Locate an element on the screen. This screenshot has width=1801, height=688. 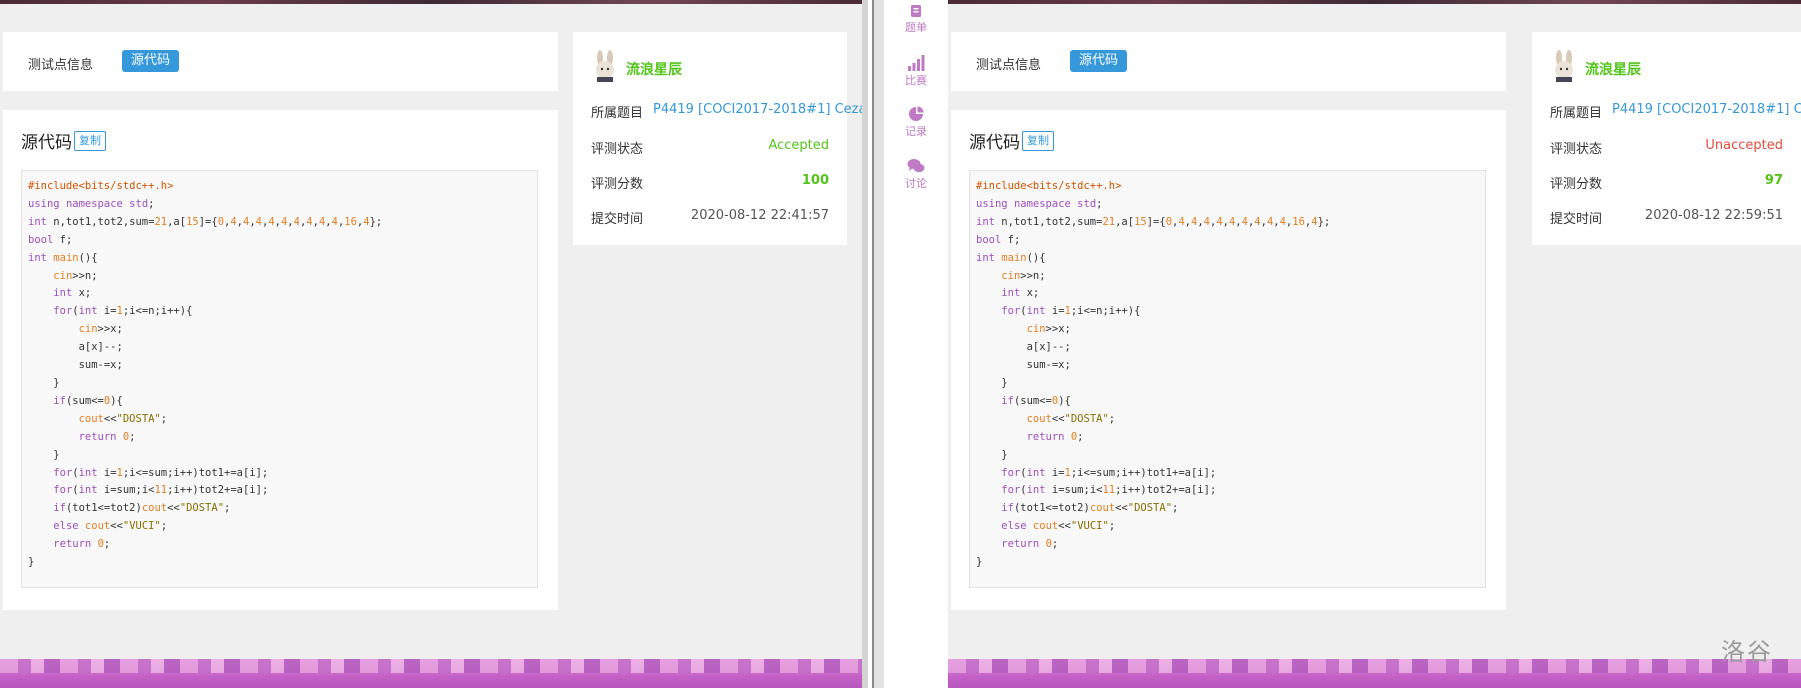
status-row: 评测状态 Unaccepted is located at coordinates (1666, 148).